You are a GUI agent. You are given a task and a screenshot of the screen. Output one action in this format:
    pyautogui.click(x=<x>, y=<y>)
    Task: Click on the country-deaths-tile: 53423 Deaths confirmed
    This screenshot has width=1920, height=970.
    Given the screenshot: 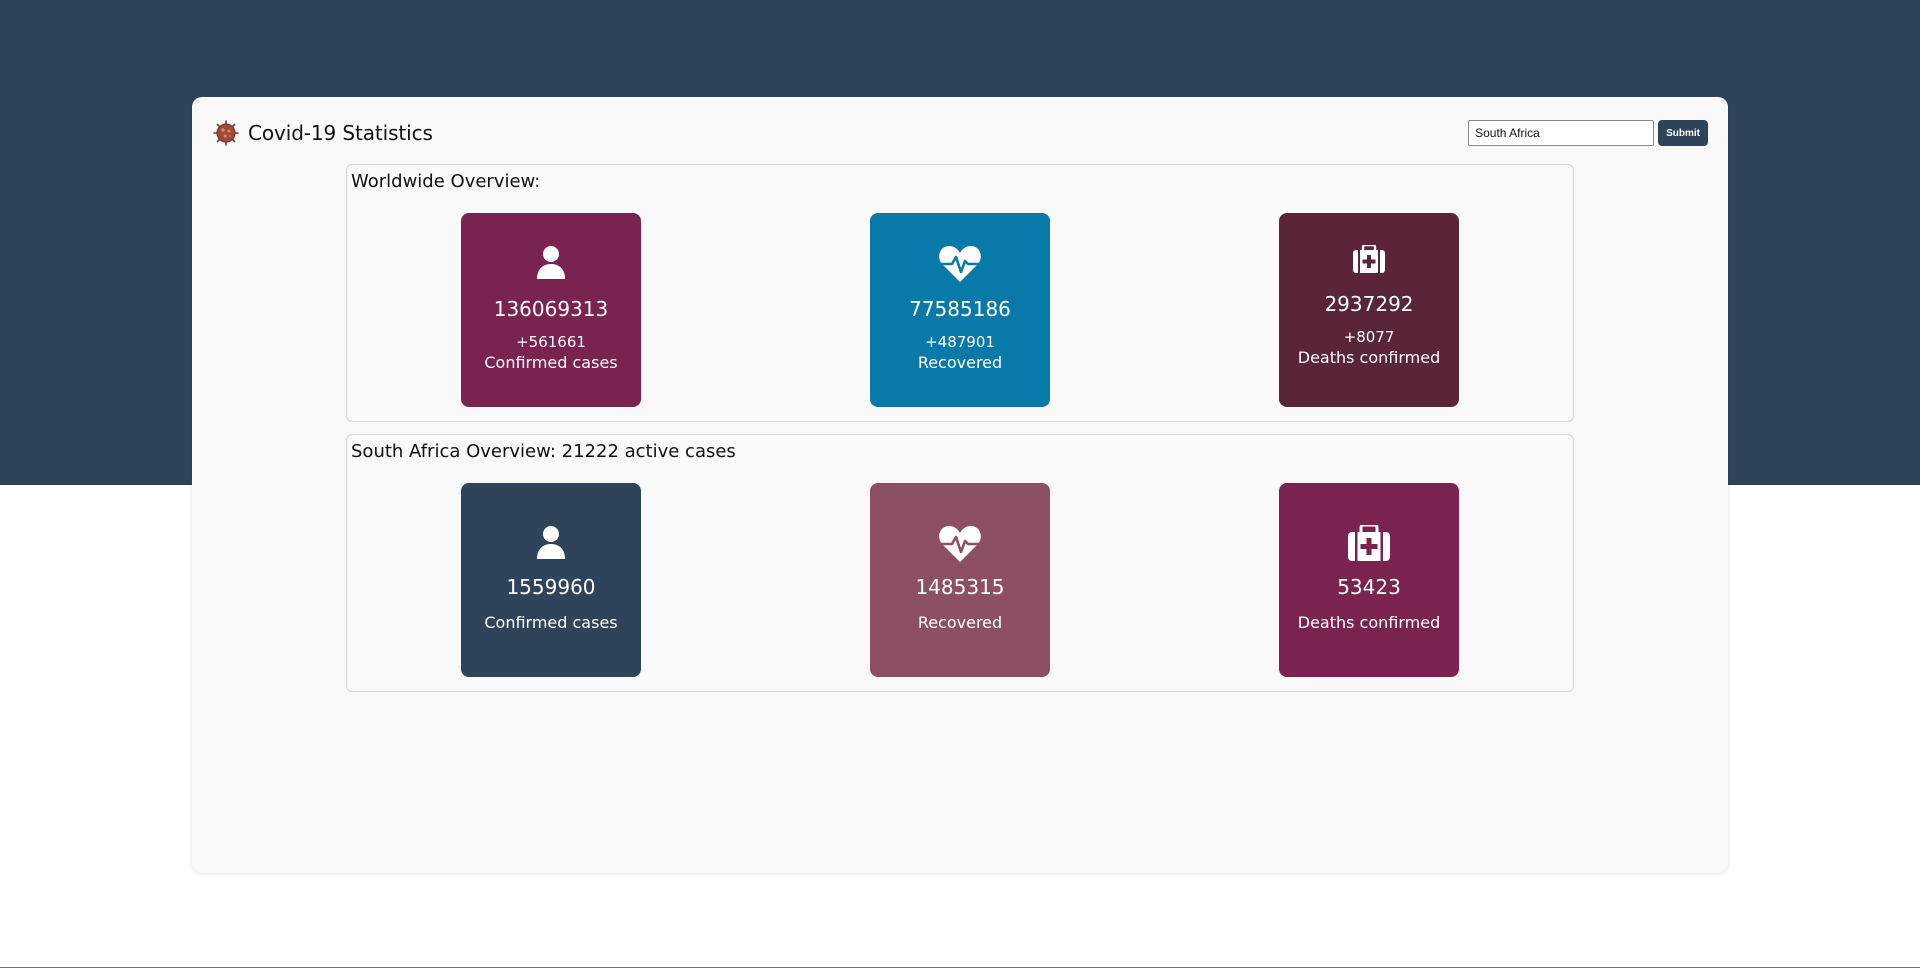 What is the action you would take?
    pyautogui.click(x=1369, y=580)
    